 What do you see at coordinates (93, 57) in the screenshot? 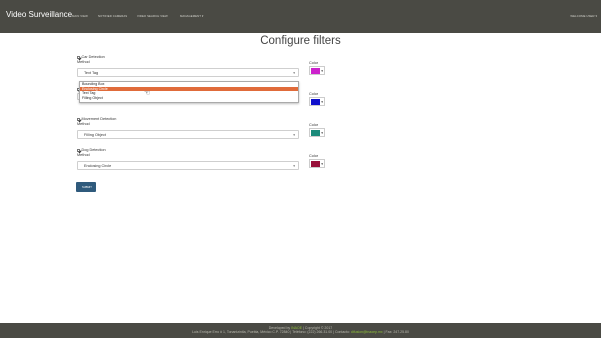
I see `filter-name: Car Detection` at bounding box center [93, 57].